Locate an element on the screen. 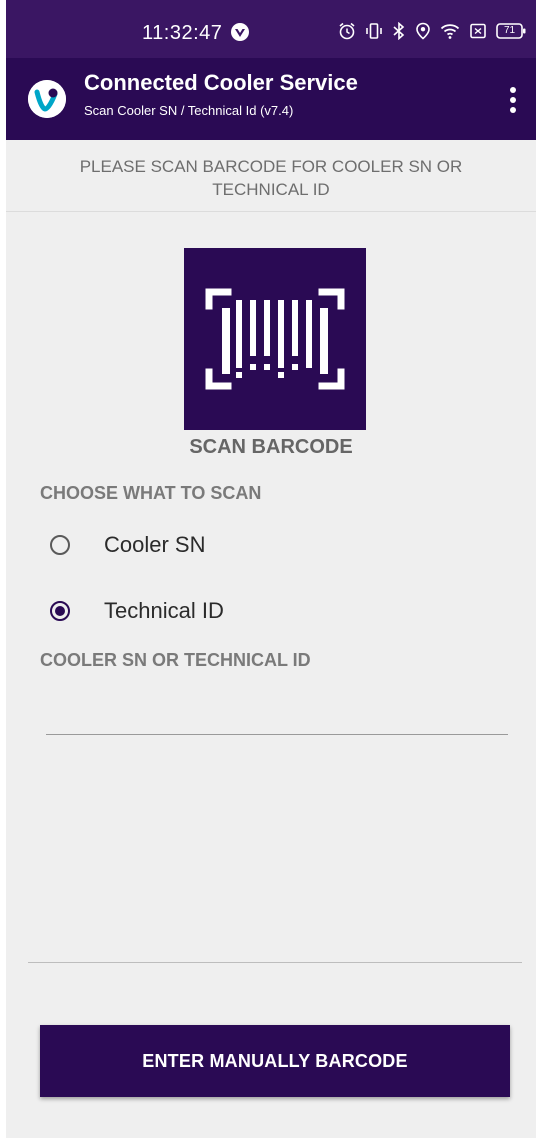 The width and height of the screenshot is (544, 1138). scan-barcode-button is located at coordinates (275, 339).